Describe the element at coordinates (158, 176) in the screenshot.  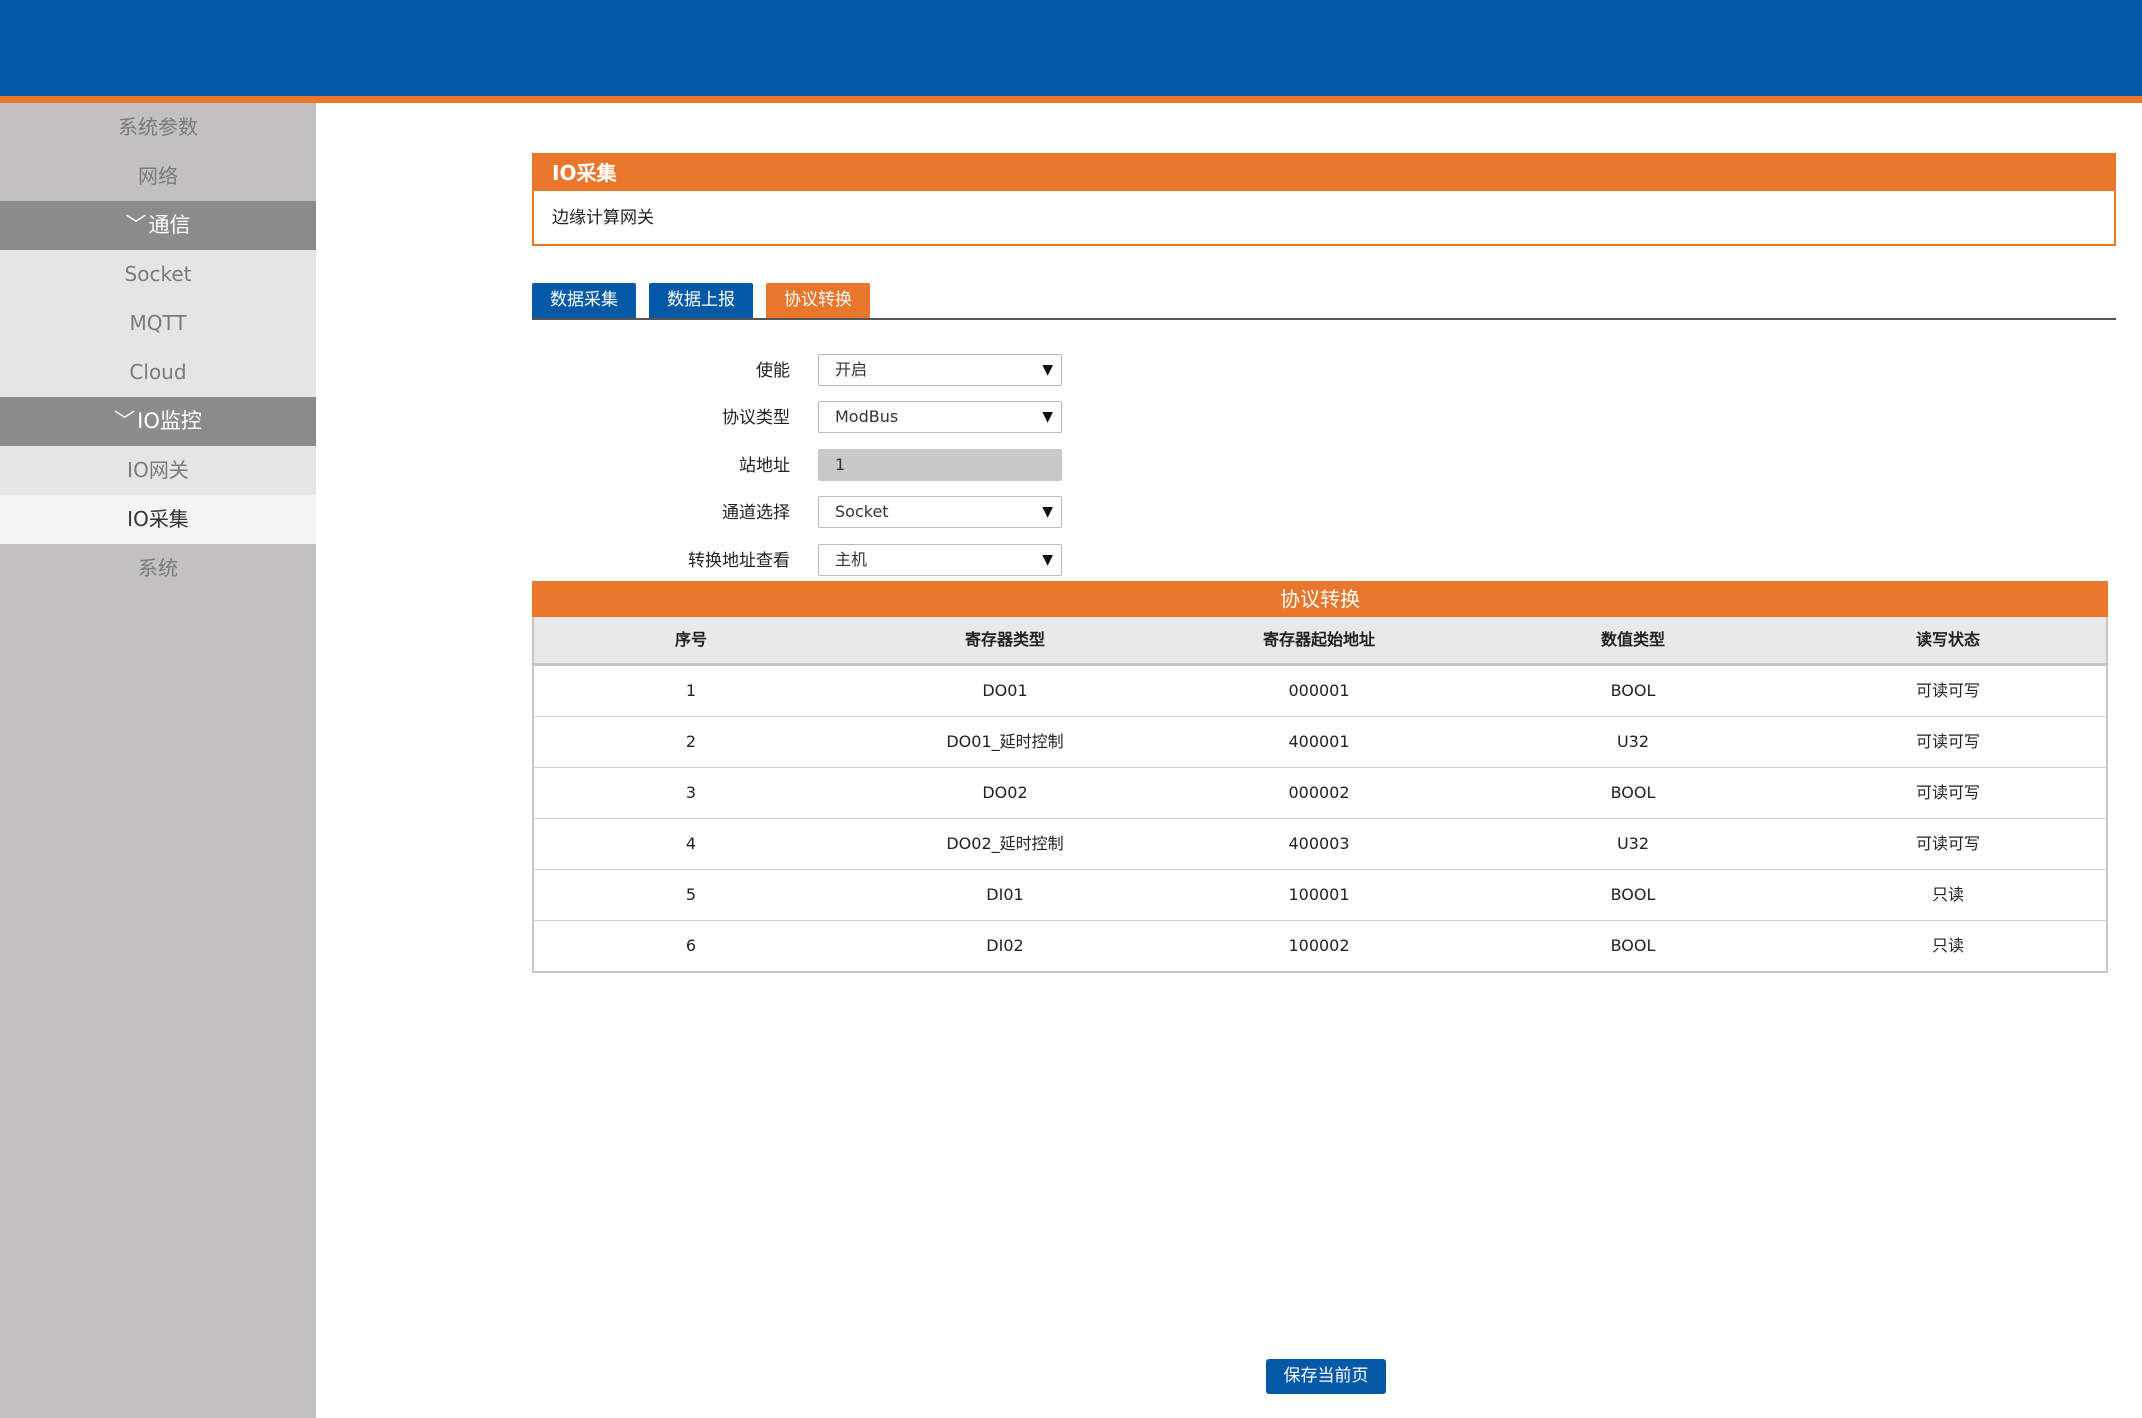
I see `sidebar-item-network: 网络` at that location.